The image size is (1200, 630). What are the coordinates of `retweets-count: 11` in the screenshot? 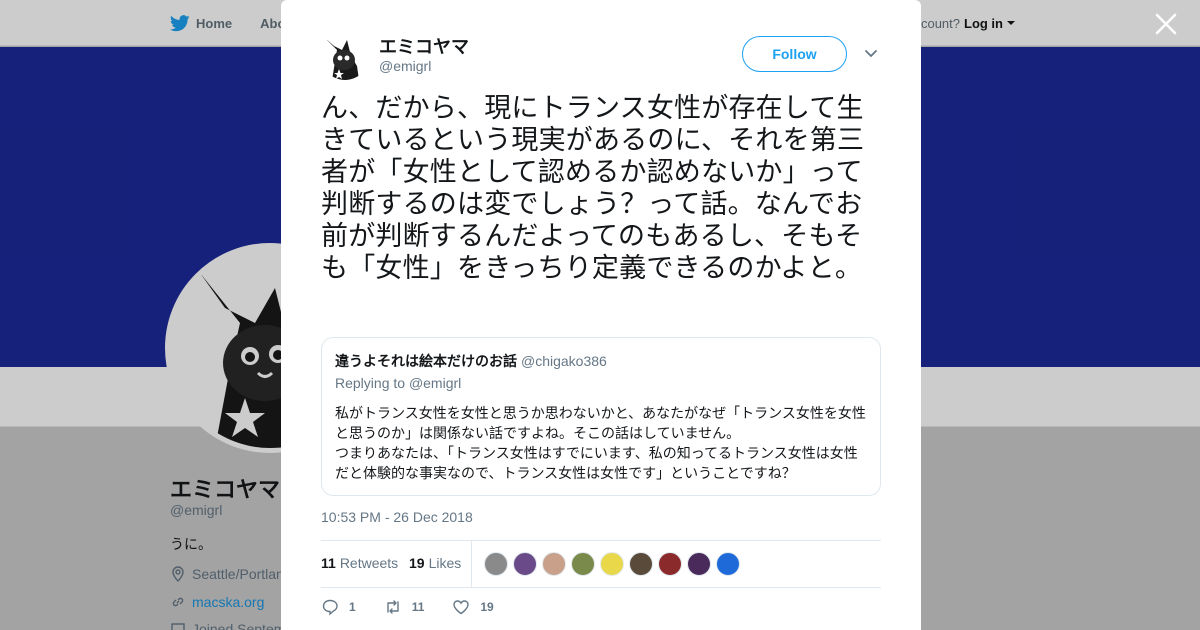 It's located at (328, 563).